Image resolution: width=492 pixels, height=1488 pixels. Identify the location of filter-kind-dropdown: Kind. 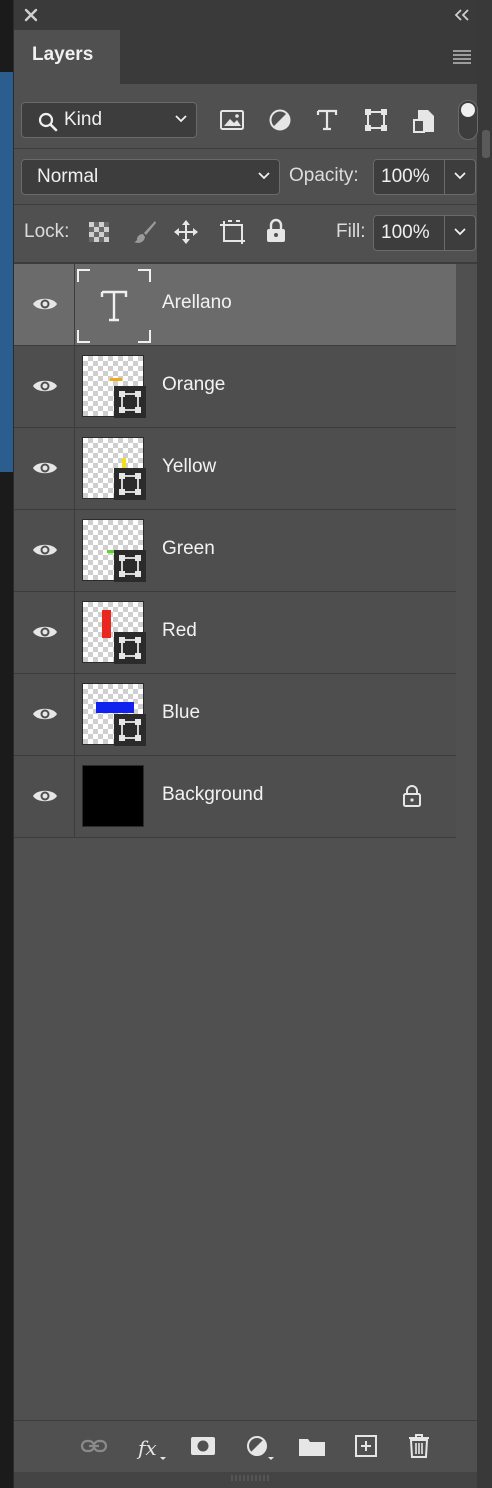
(109, 120).